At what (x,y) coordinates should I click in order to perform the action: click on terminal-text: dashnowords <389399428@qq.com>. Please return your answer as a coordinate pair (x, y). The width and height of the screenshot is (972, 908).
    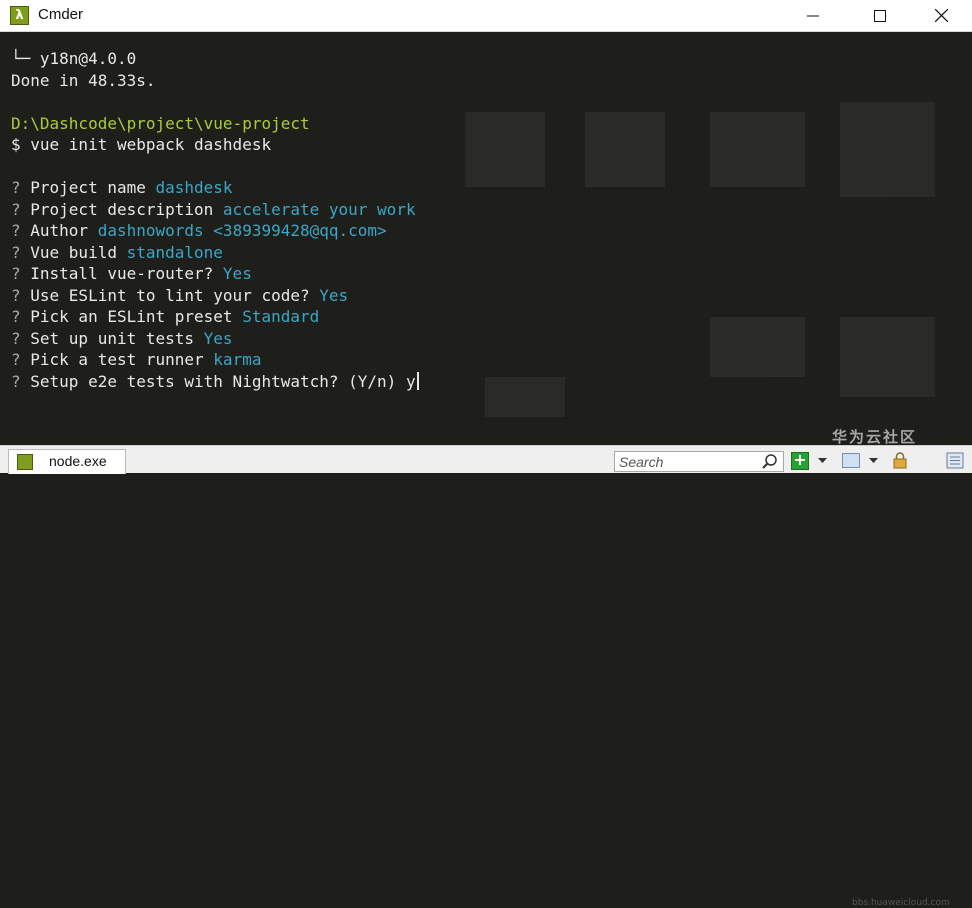
    Looking at the image, I should click on (242, 230).